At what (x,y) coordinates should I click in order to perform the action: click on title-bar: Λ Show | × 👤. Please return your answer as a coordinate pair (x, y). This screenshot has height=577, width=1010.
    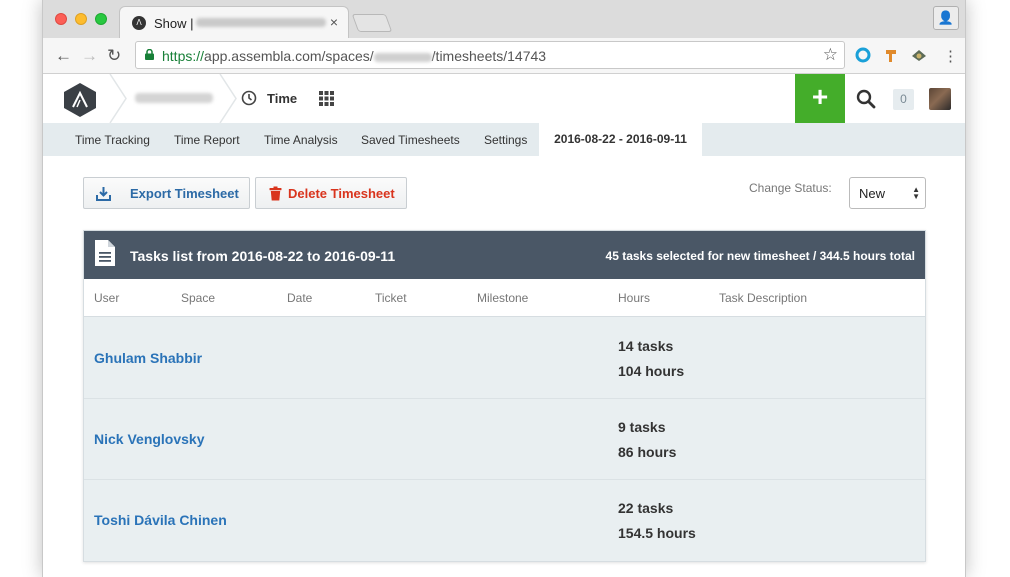
    Looking at the image, I should click on (504, 19).